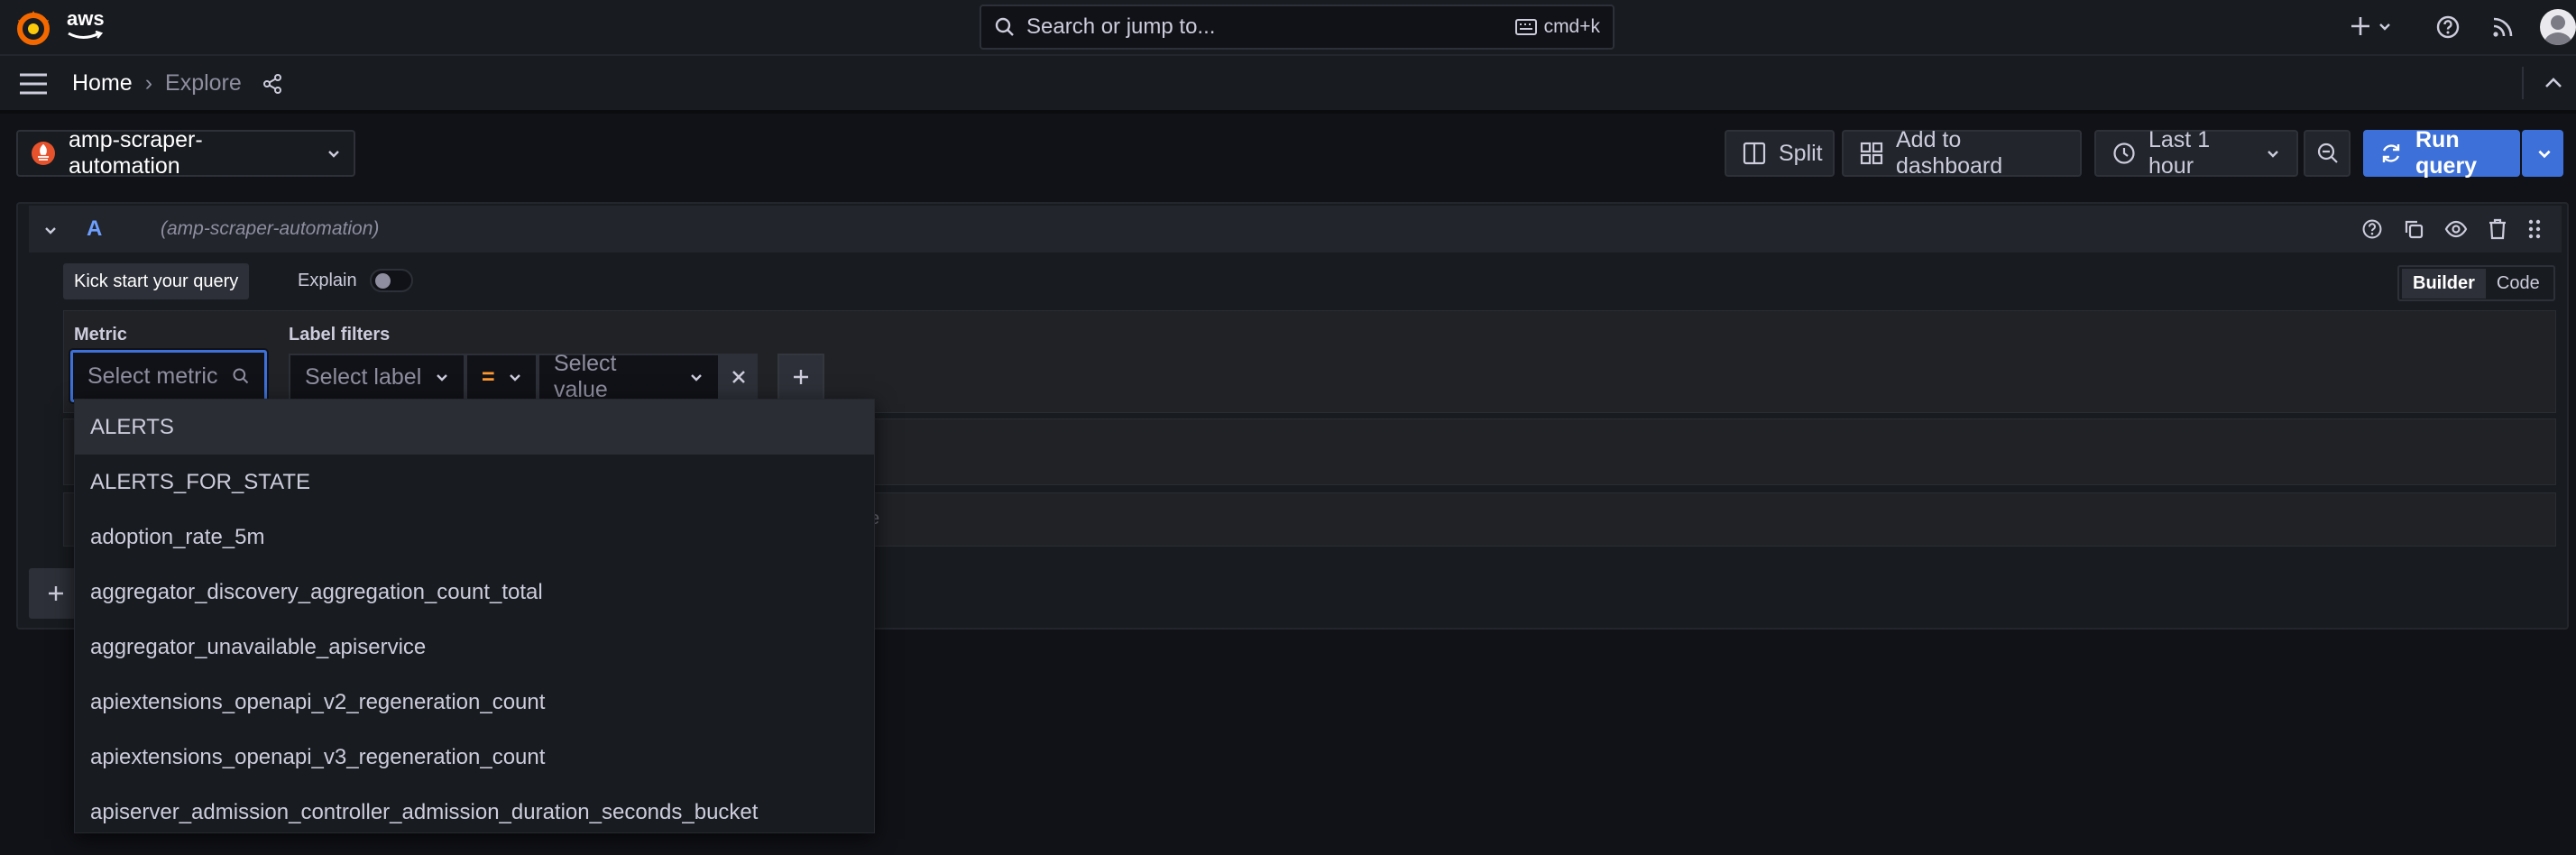  Describe the element at coordinates (157, 281) in the screenshot. I see `kick-start-button: Kick start your query` at that location.